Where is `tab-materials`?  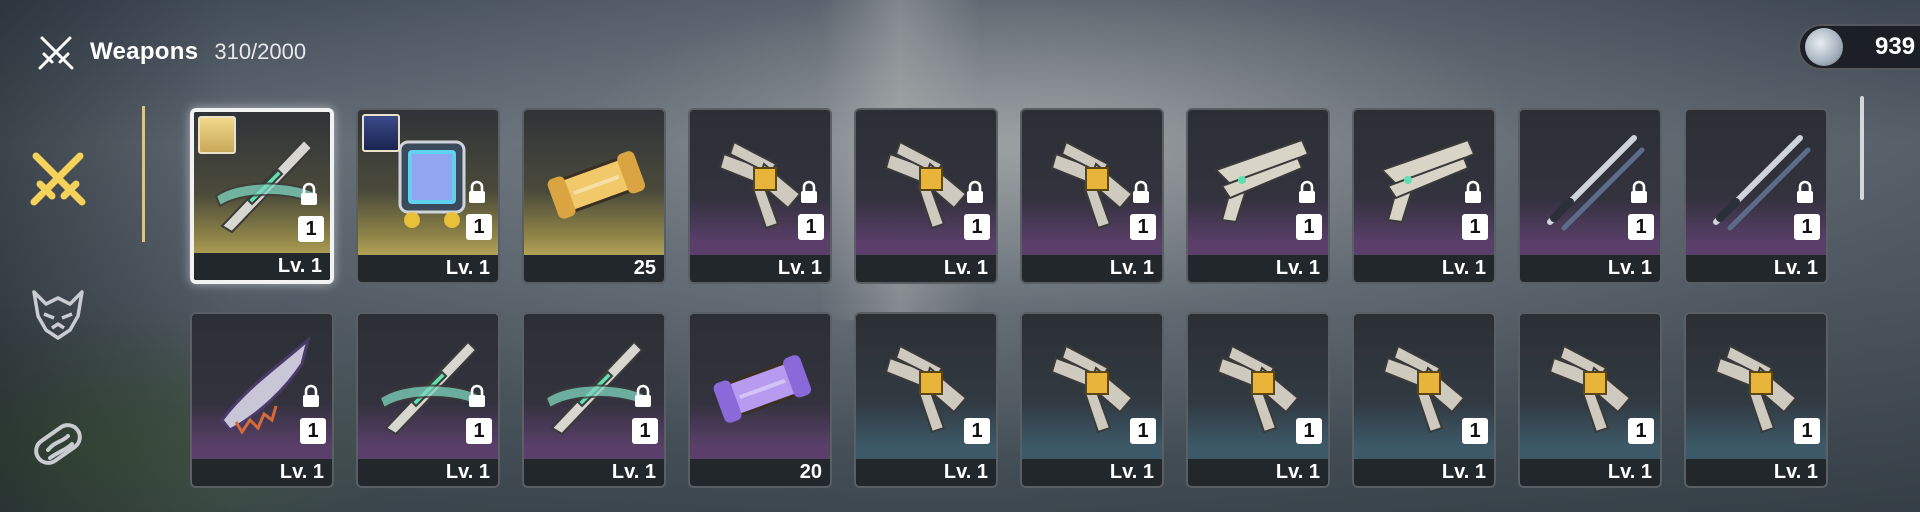 tab-materials is located at coordinates (58, 444).